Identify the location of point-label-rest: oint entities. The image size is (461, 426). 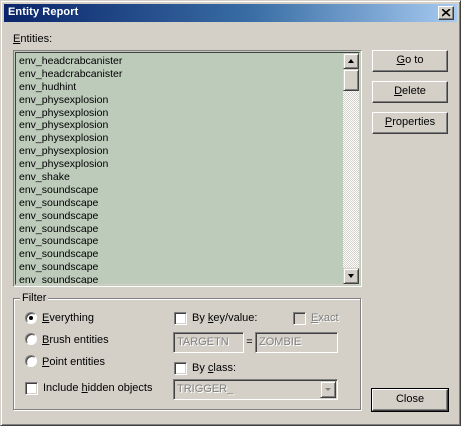
(77, 362).